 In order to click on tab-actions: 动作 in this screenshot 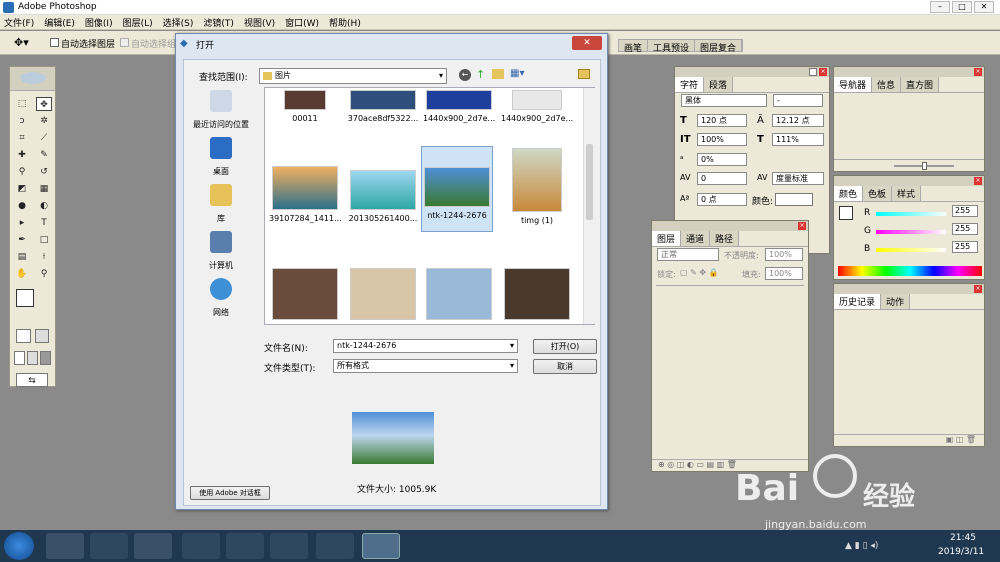, I will do `click(896, 301)`.